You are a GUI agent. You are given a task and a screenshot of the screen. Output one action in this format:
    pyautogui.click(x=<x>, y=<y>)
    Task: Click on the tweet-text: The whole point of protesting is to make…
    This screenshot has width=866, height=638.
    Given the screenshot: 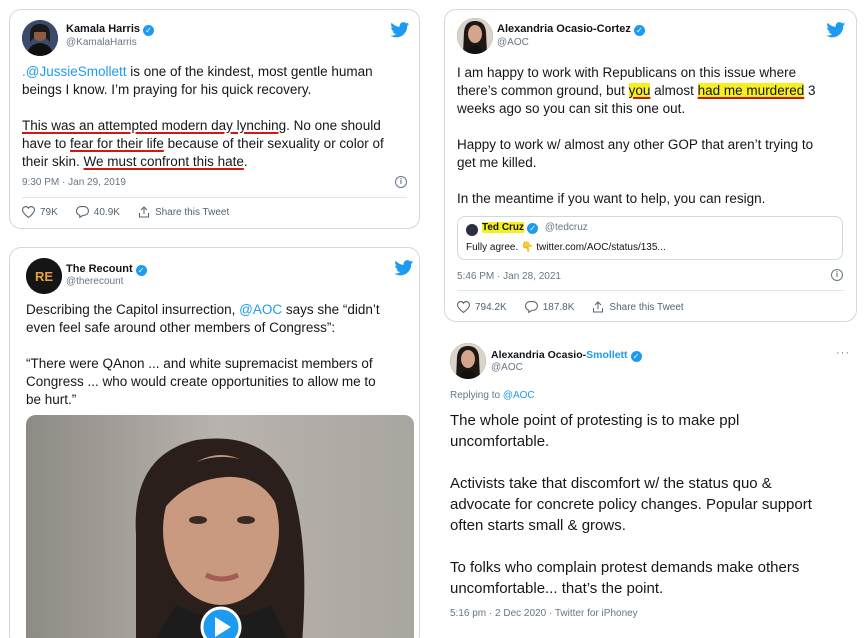 What is the action you would take?
    pyautogui.click(x=631, y=504)
    